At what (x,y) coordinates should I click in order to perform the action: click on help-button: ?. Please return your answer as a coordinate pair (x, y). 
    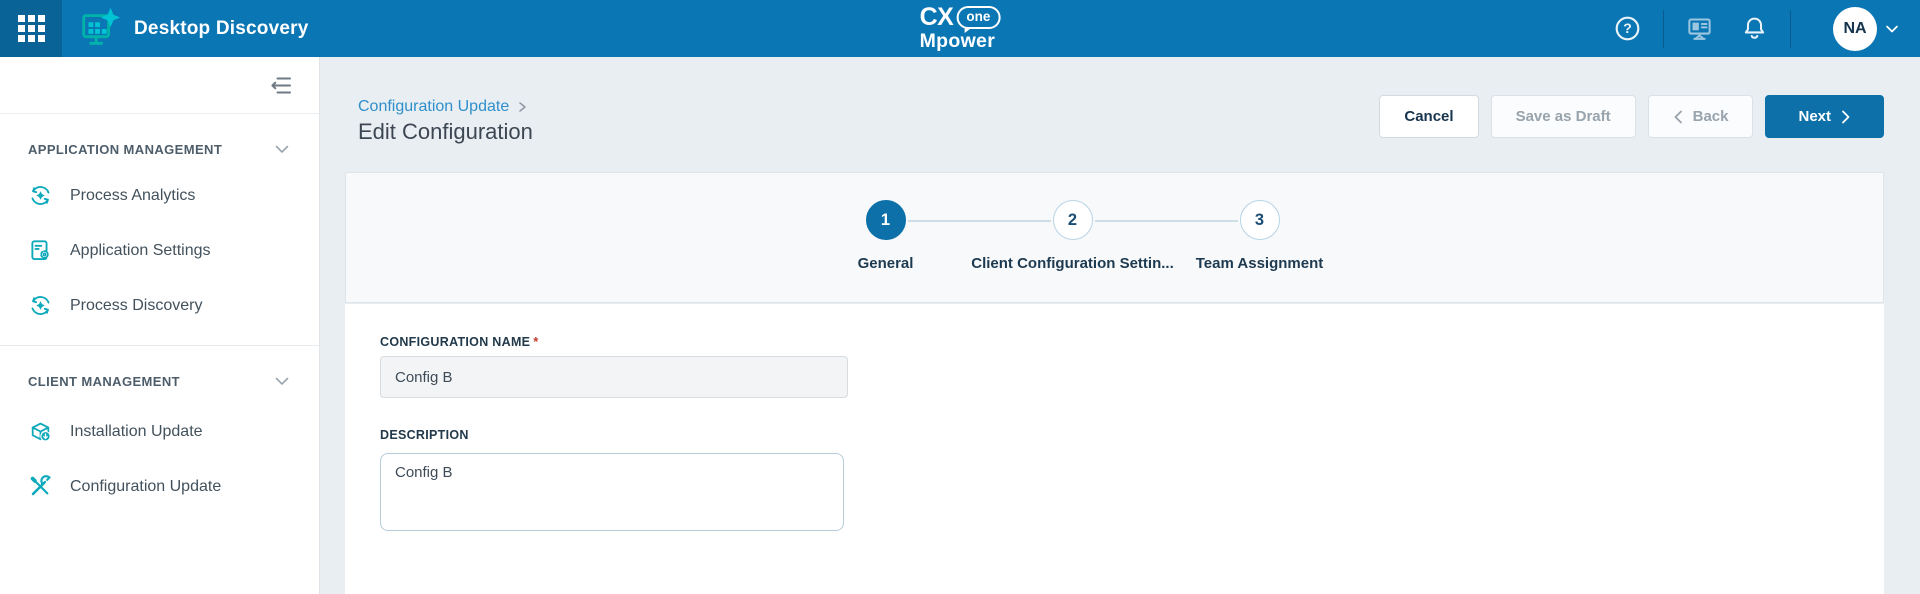
    Looking at the image, I should click on (1627, 28).